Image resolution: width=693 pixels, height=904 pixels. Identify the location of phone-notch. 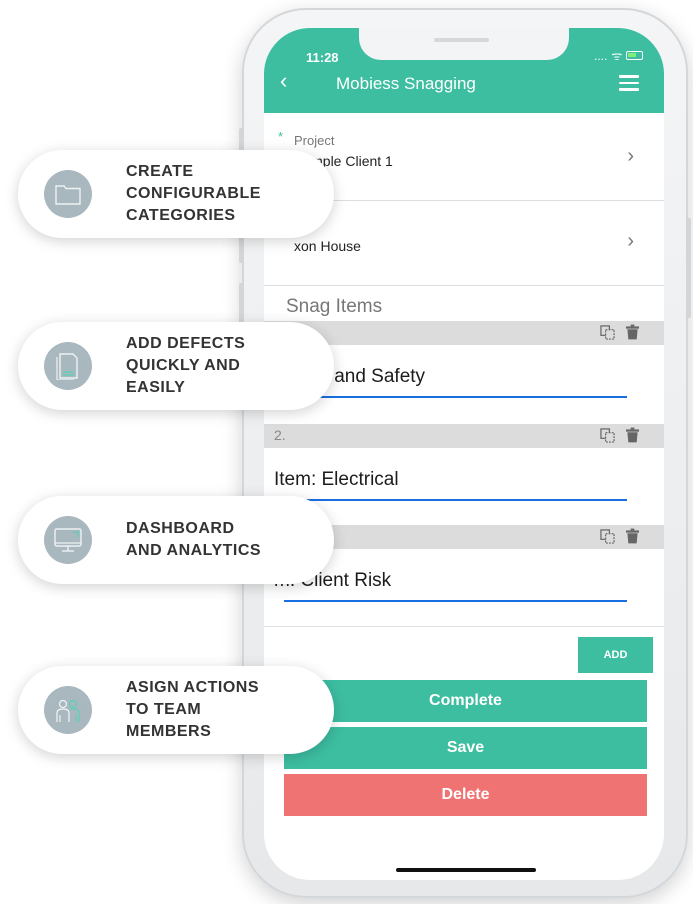
(464, 44).